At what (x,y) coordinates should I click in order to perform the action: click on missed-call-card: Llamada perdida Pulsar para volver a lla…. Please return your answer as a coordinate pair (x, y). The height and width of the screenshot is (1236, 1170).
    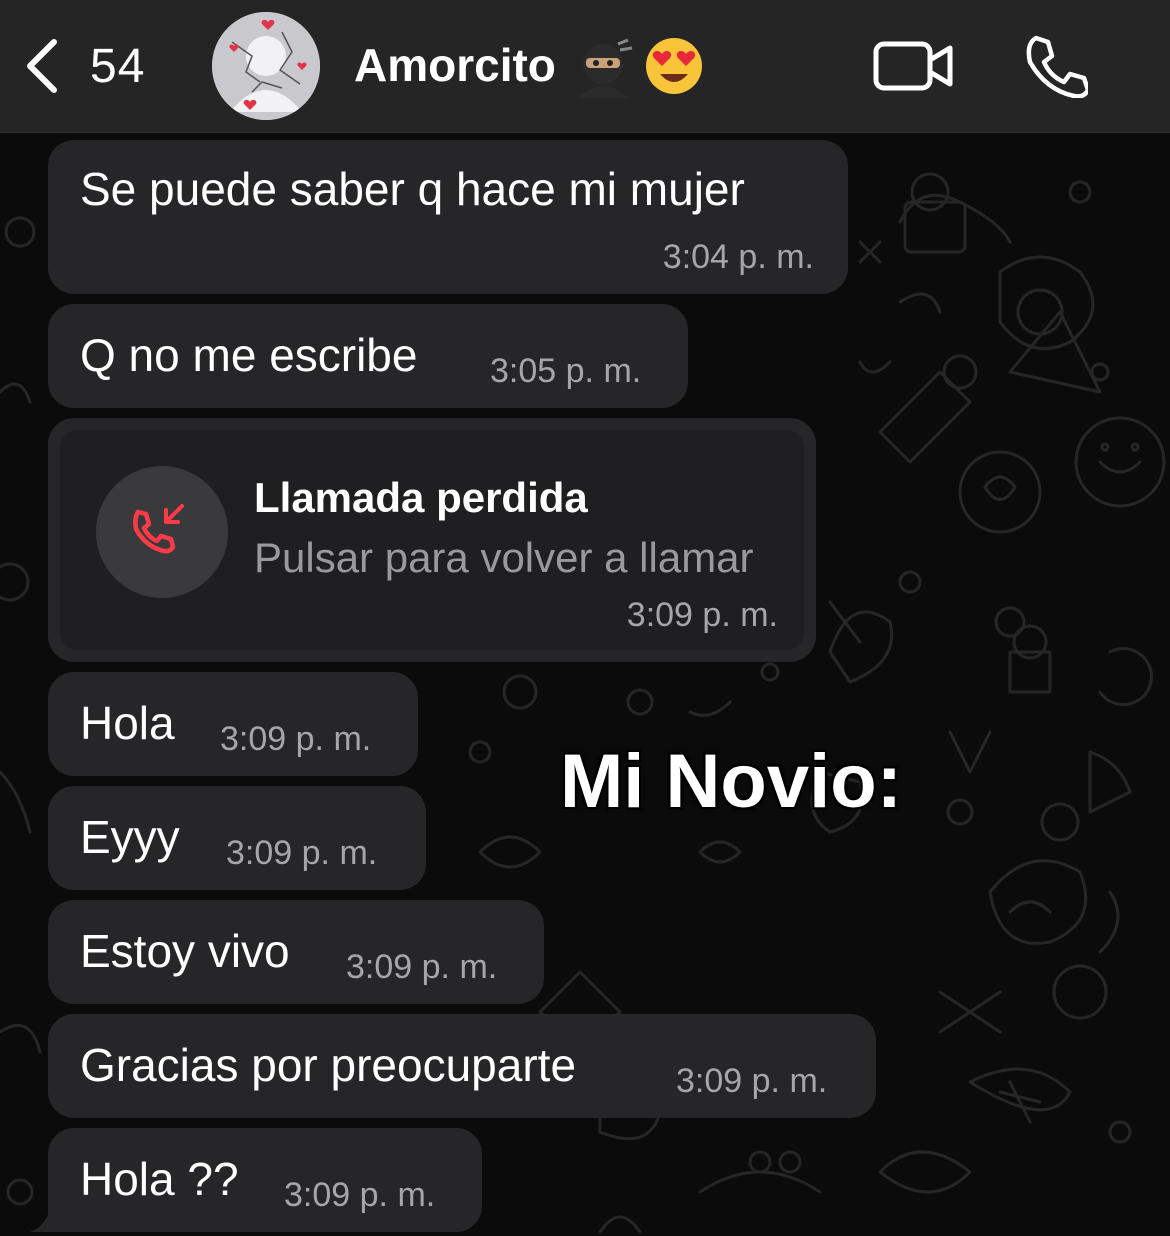
    Looking at the image, I should click on (432, 540).